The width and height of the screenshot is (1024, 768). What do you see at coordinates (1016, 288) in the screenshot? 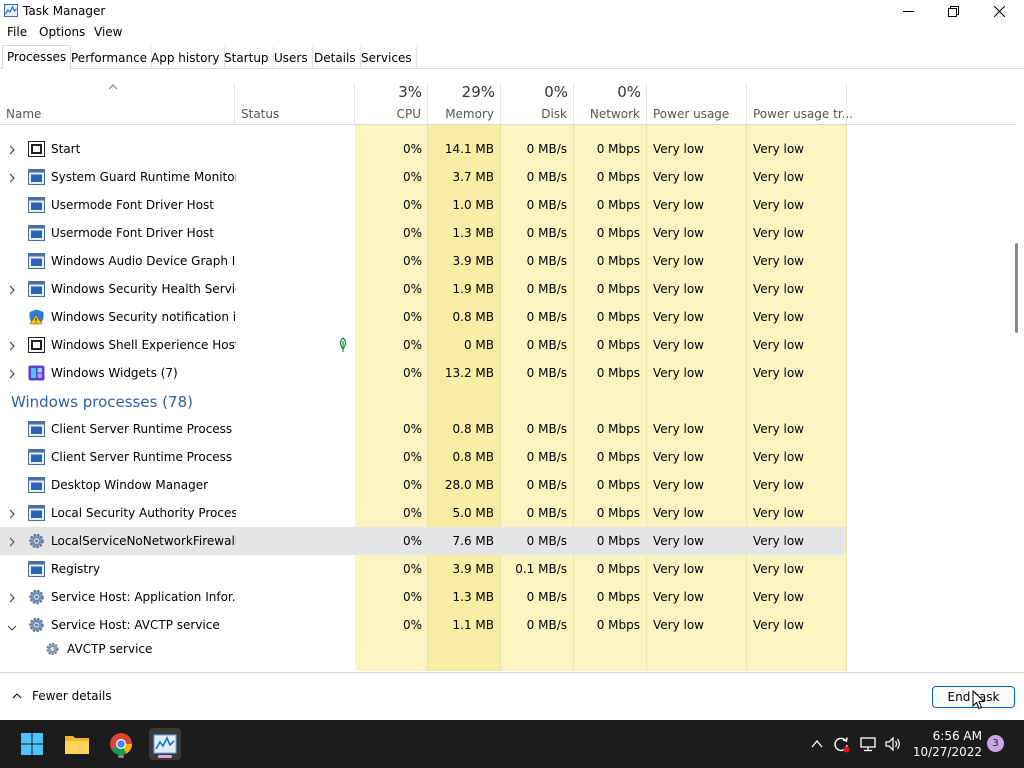
I see `scrollbar-thumb` at bounding box center [1016, 288].